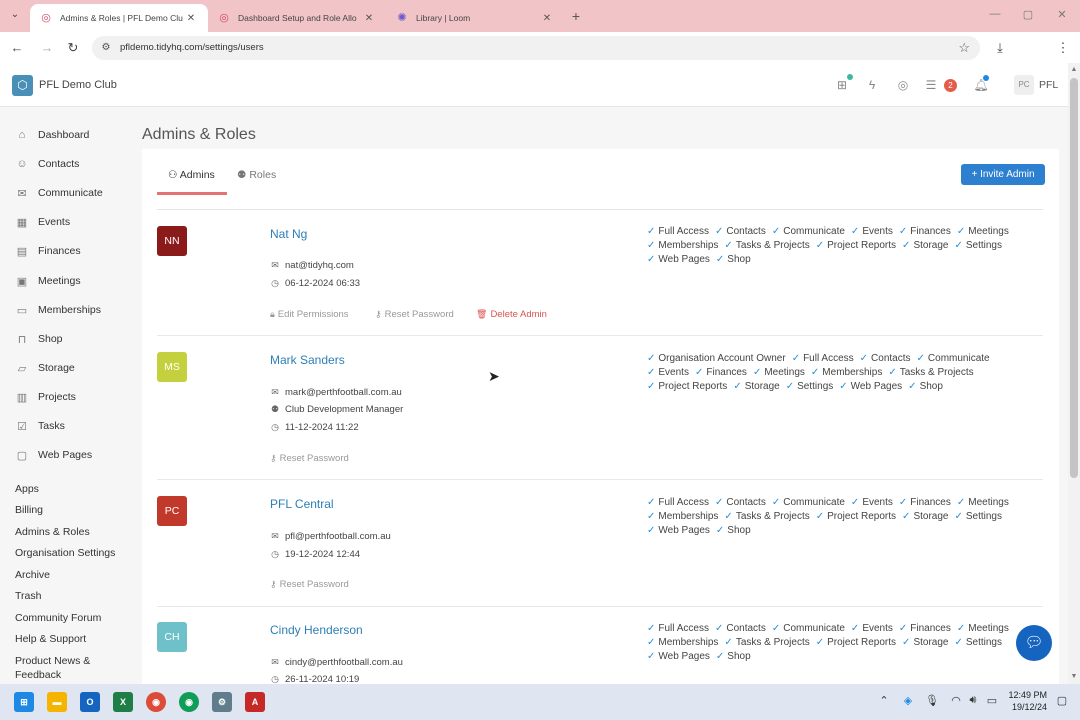  I want to click on admin-name: Cindy Henderson, so click(316, 630).